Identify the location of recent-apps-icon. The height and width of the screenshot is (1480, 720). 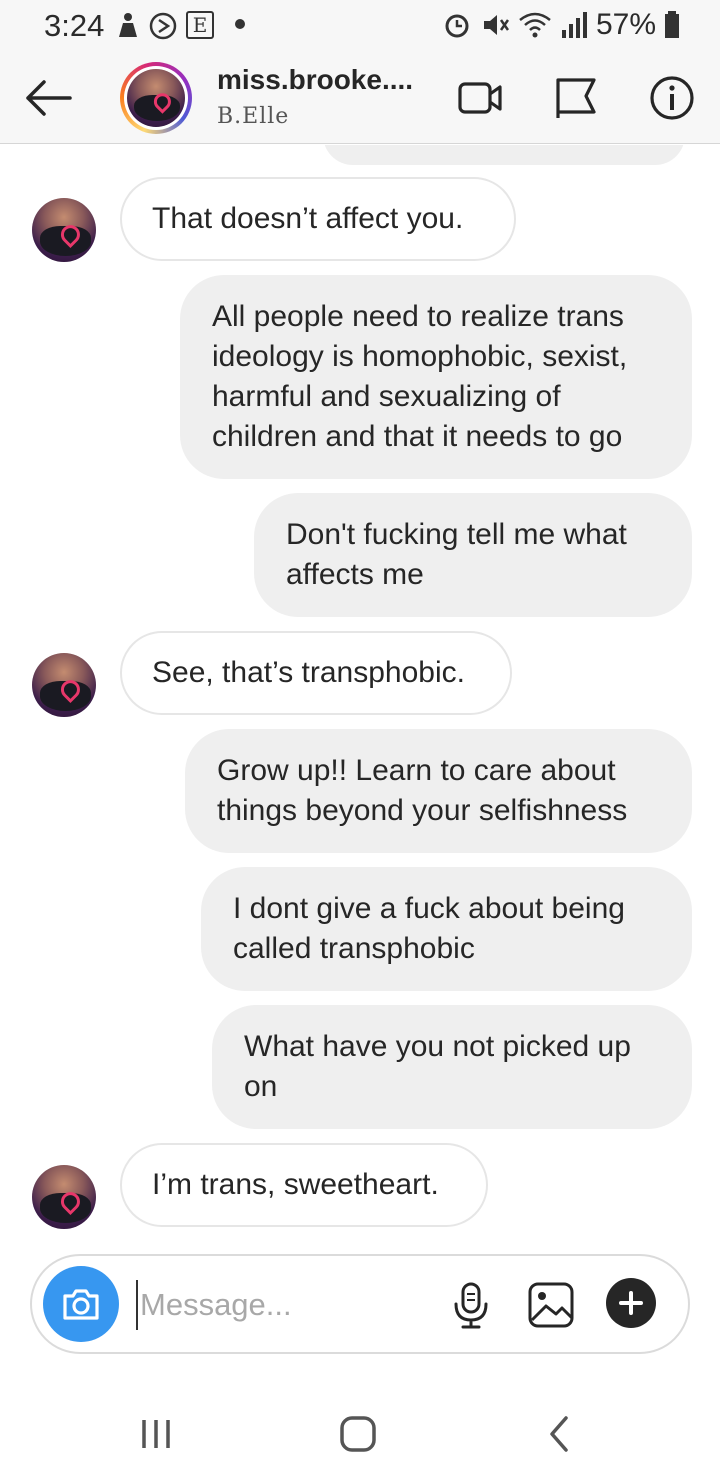
(156, 1434).